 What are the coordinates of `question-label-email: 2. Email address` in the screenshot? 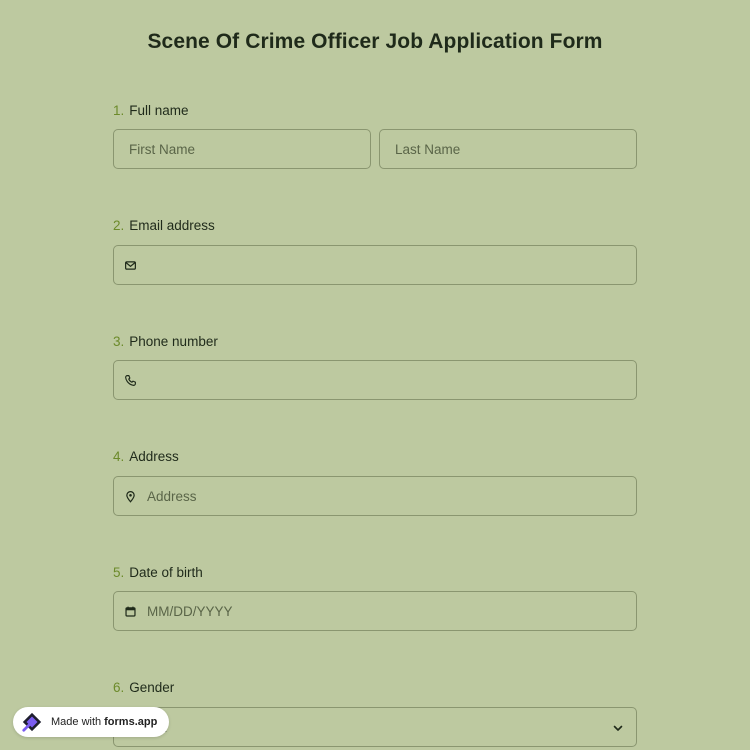 It's located at (164, 225).